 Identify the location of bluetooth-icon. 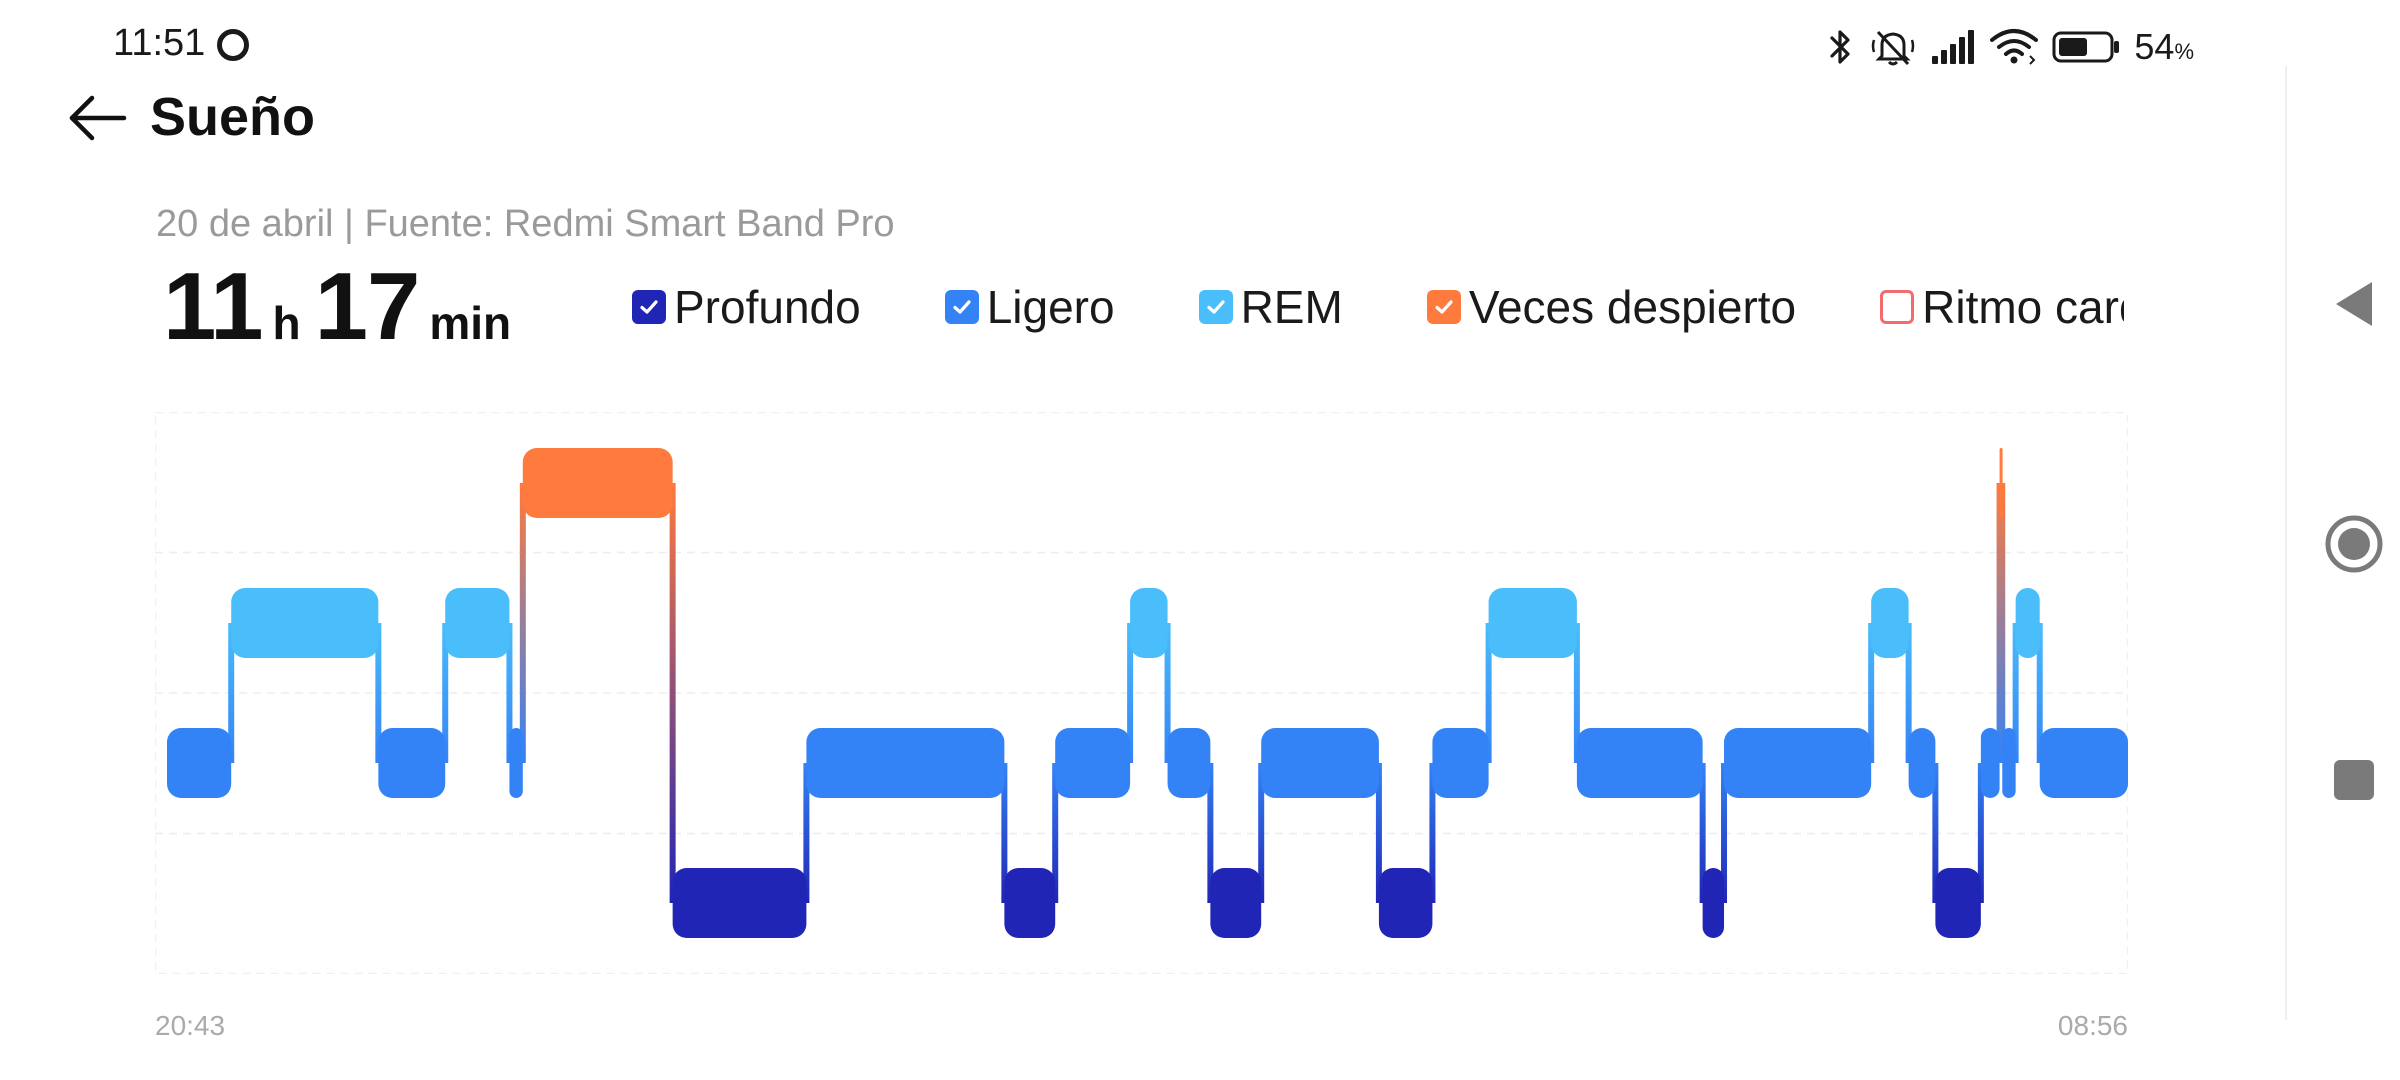
(1841, 47).